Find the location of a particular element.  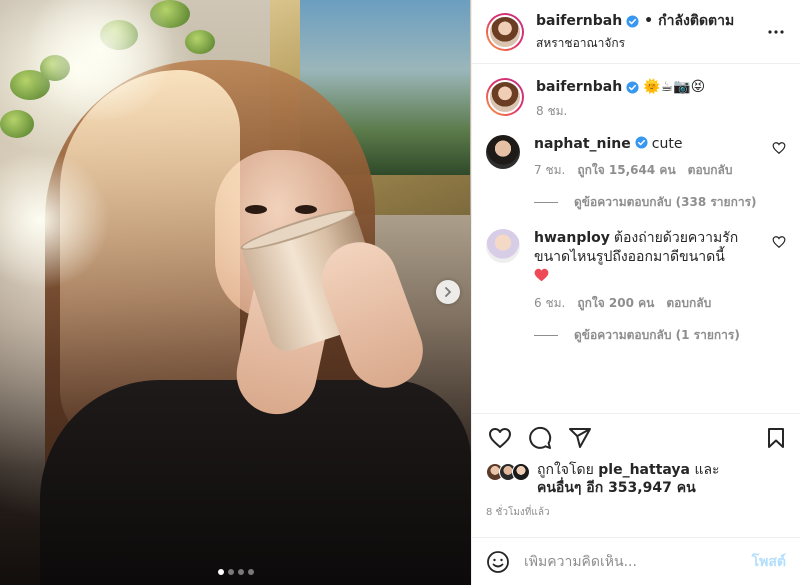

save-button is located at coordinates (776, 438).